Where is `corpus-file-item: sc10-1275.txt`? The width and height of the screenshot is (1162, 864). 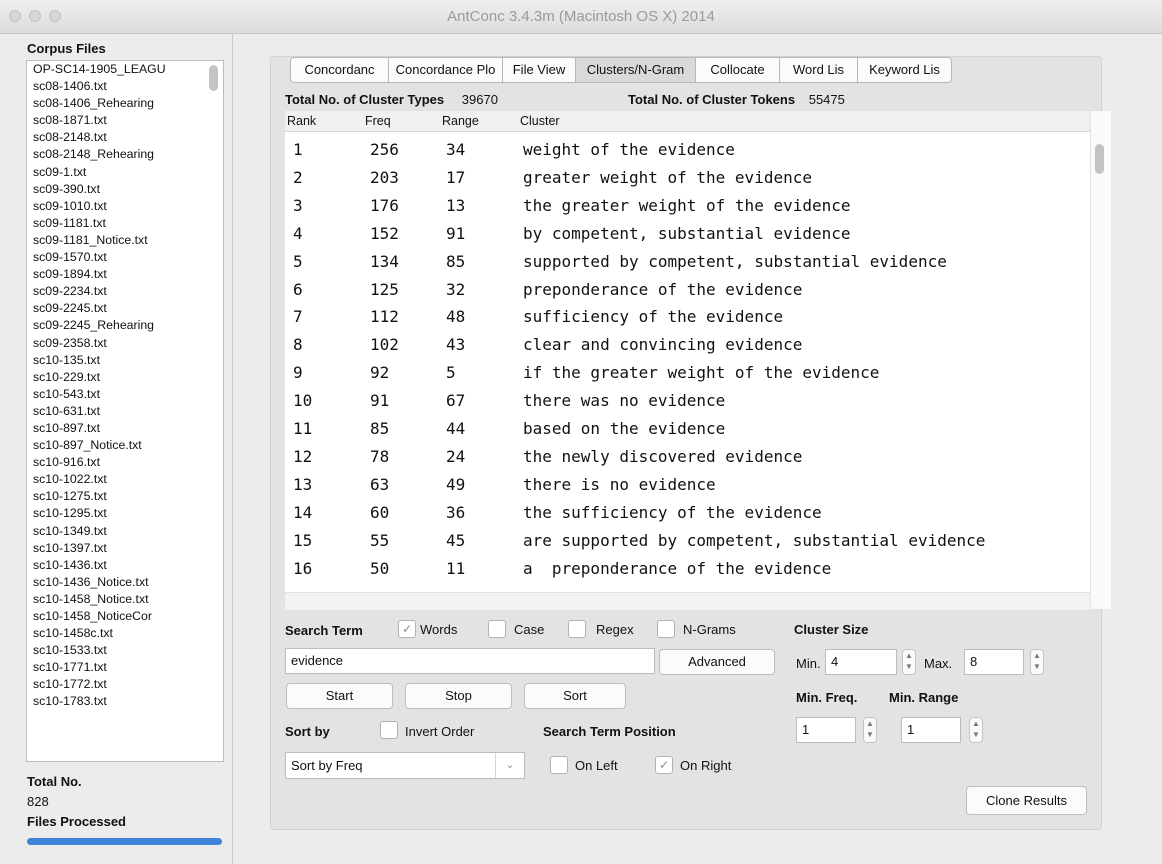 corpus-file-item: sc10-1275.txt is located at coordinates (114, 496).